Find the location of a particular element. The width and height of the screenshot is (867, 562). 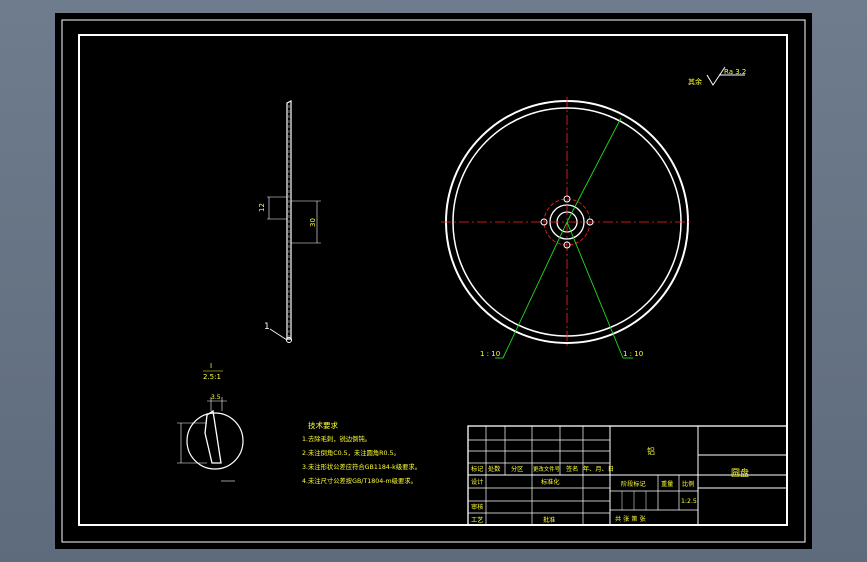

detail-scale: 2.5:1 is located at coordinates (212, 377).